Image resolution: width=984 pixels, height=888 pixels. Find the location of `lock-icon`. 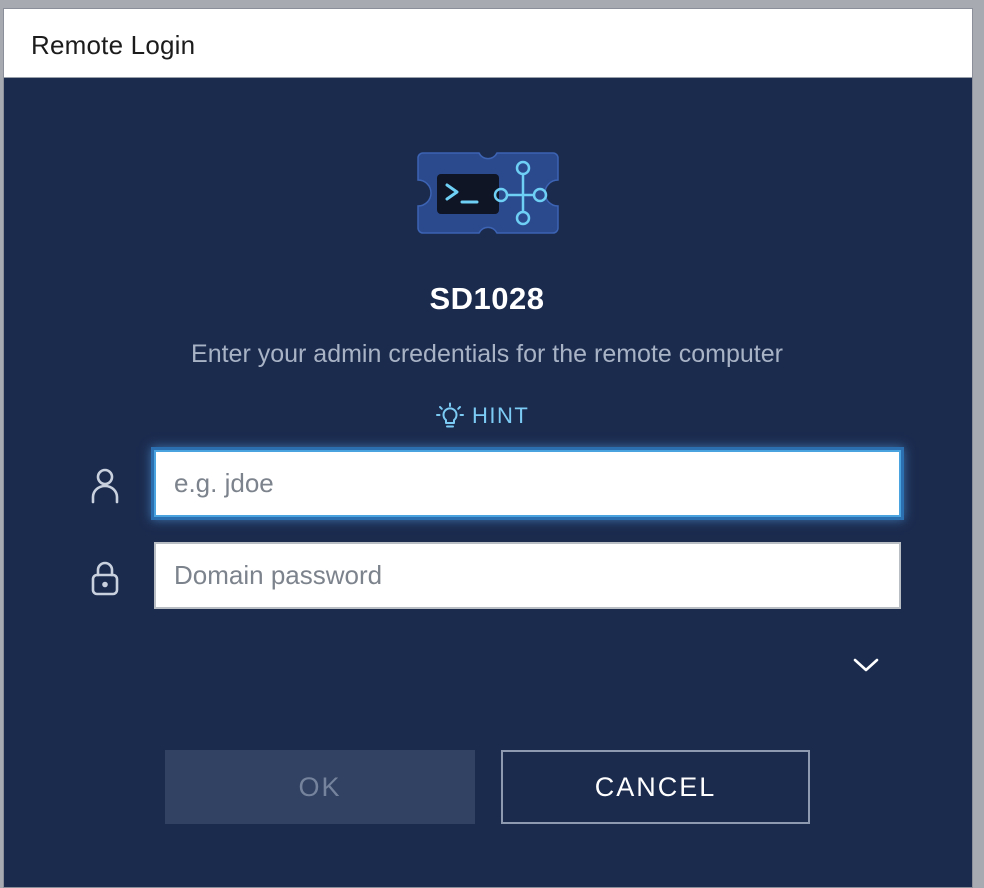

lock-icon is located at coordinates (105, 578).